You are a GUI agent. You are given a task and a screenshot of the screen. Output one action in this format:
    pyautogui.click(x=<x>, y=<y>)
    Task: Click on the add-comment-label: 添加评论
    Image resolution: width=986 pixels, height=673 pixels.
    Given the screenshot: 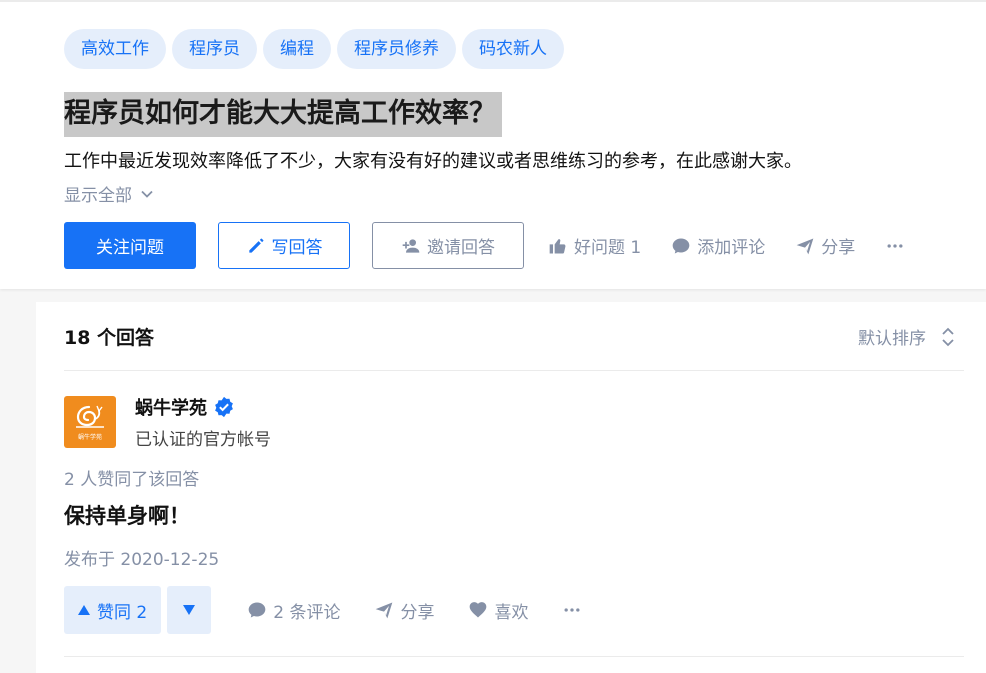 What is the action you would take?
    pyautogui.click(x=731, y=248)
    